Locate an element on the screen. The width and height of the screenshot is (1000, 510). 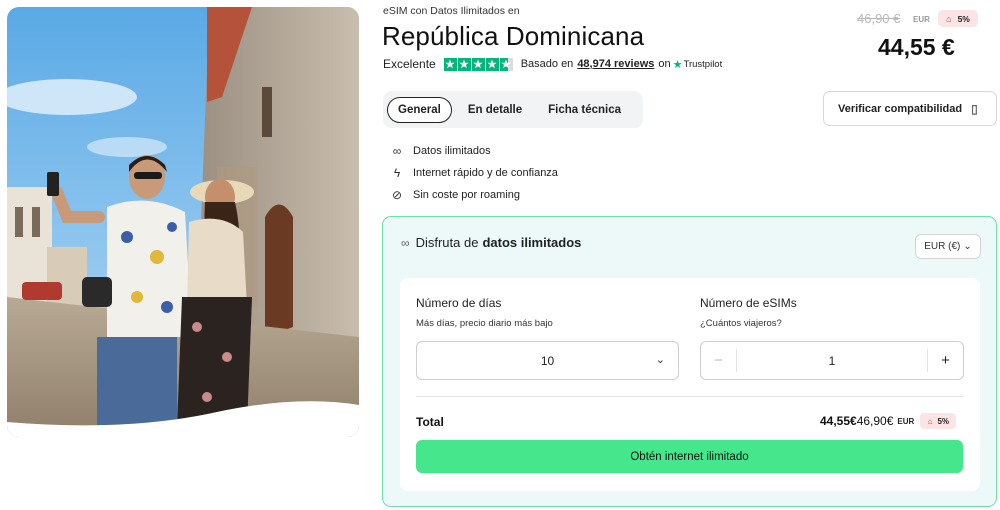
currency-select: EUR (€) ⌄ is located at coordinates (948, 246).